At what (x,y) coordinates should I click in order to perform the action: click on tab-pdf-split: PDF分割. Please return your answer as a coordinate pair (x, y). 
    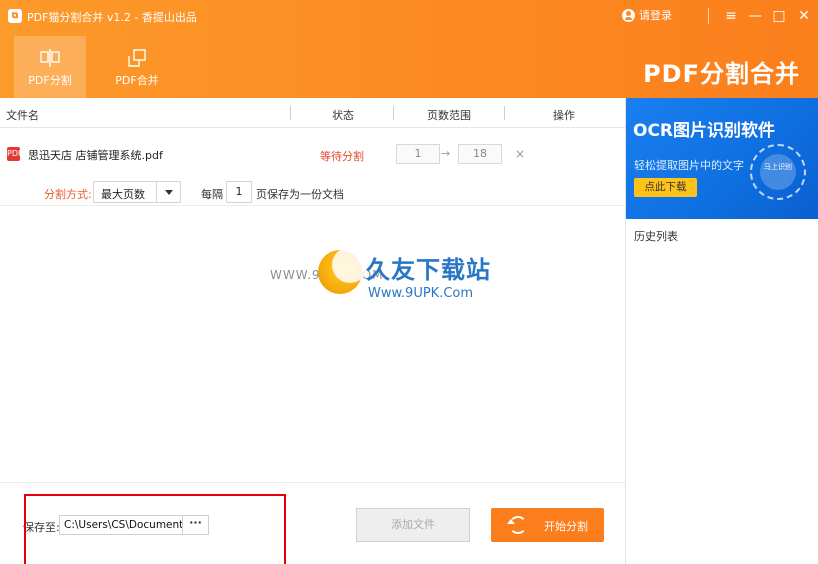
    Looking at the image, I should click on (50, 67).